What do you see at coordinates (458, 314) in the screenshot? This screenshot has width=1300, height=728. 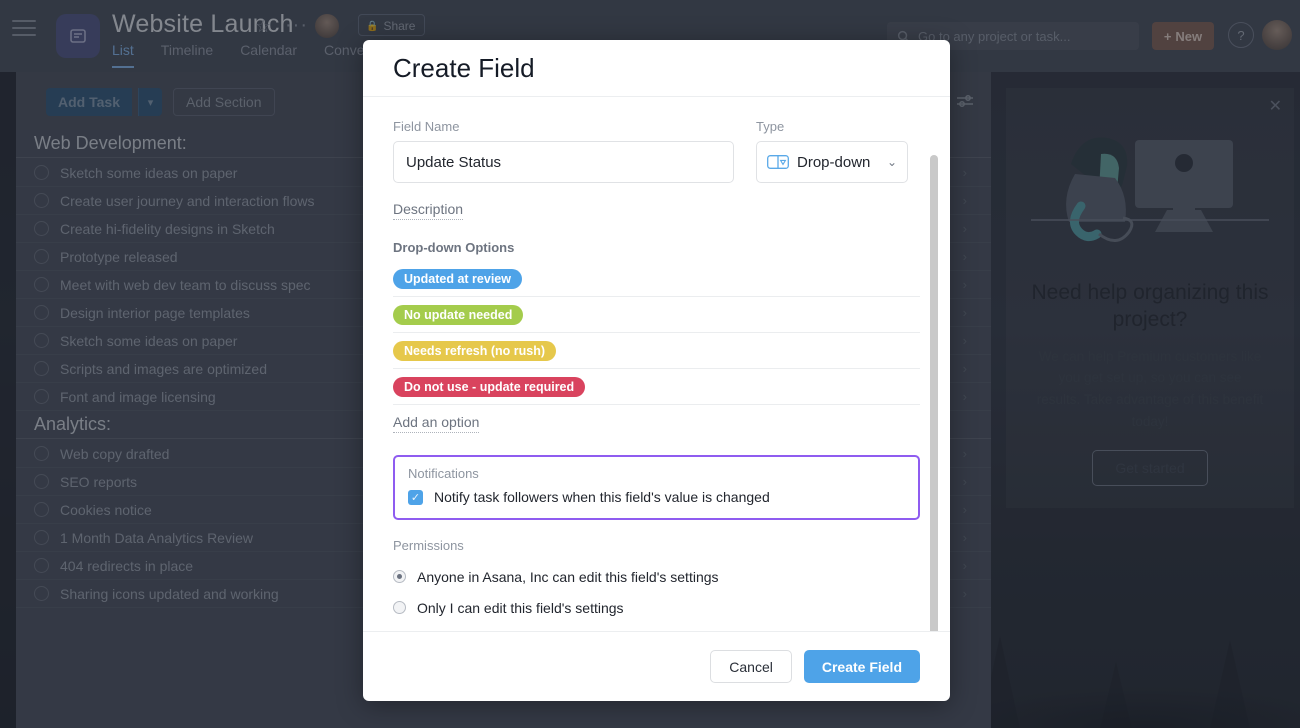 I see `option-pill: No update needed` at bounding box center [458, 314].